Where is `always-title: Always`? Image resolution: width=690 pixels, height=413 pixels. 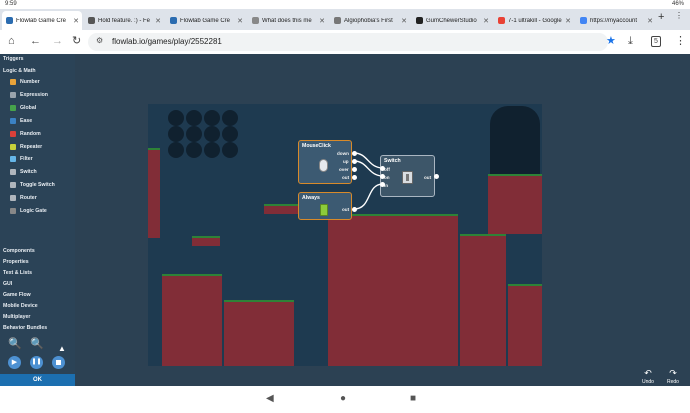 always-title: Always is located at coordinates (311, 198).